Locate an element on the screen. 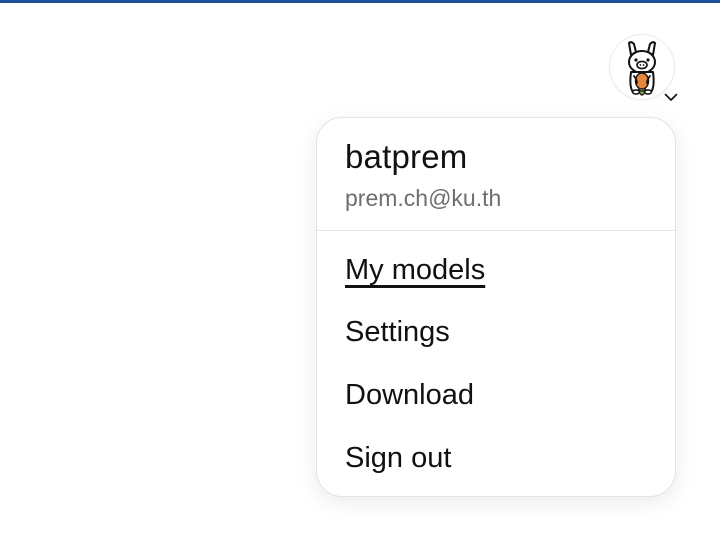 The width and height of the screenshot is (720, 542). user-email-label: prem.ch@ku.th is located at coordinates (423, 198).